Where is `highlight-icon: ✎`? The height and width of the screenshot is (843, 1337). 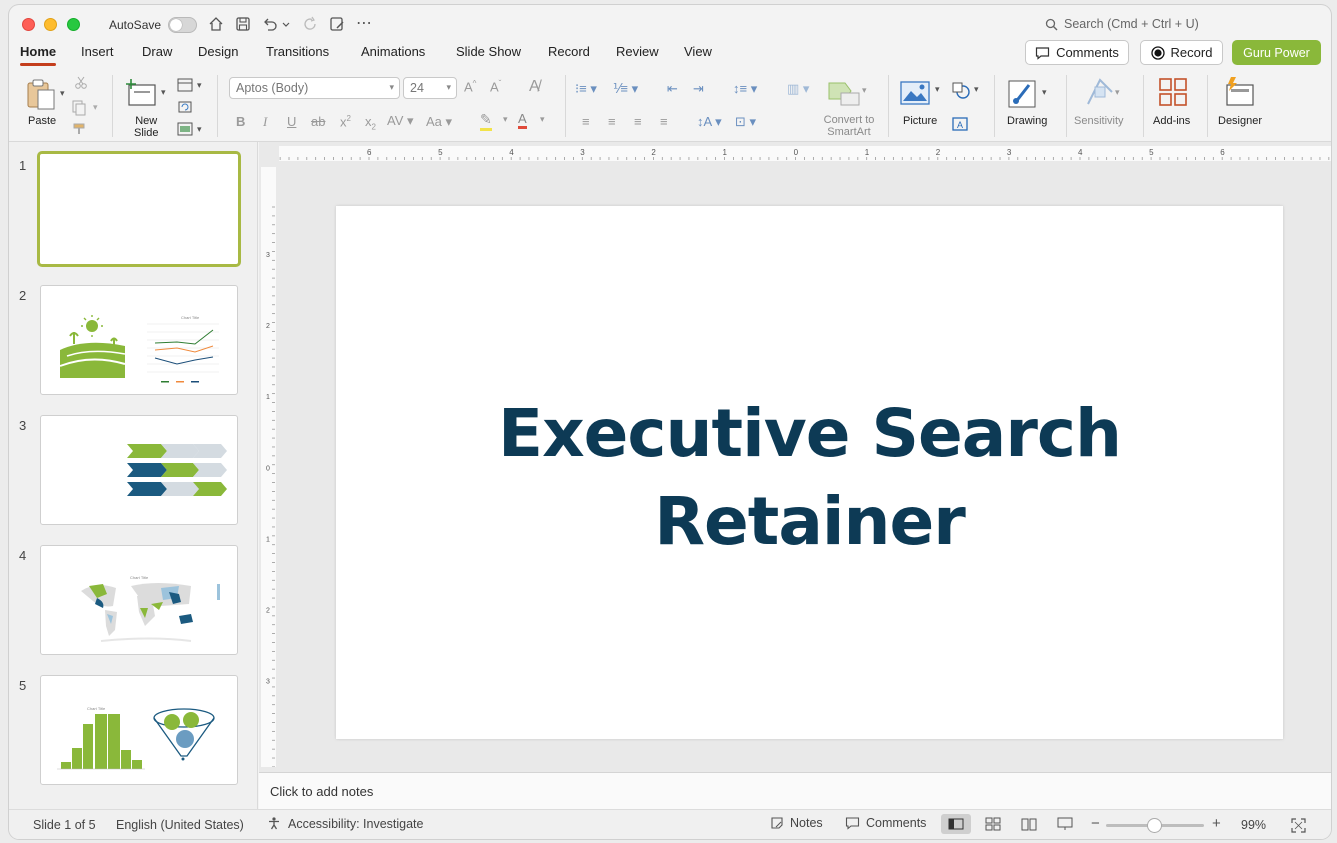 highlight-icon: ✎ is located at coordinates (486, 121).